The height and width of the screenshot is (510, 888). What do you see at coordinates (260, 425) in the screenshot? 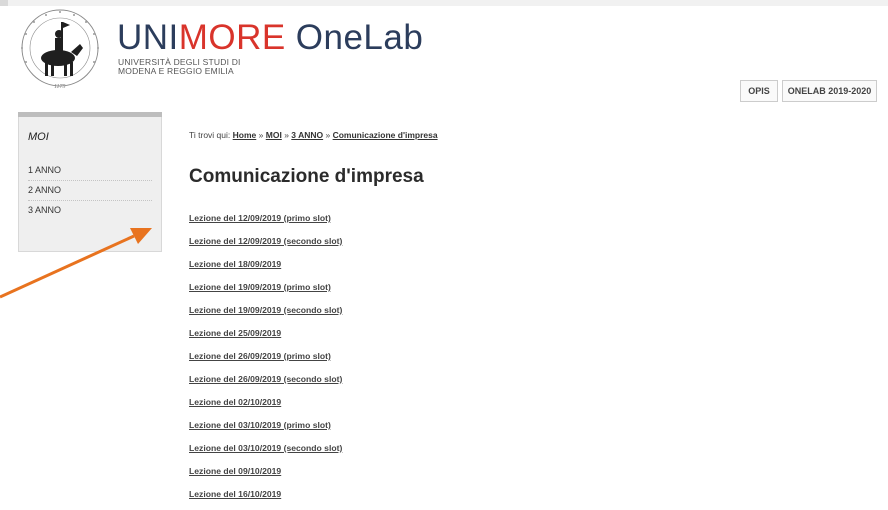
I see `lesson-link: Lezione del 03/10/2019 (primo slot)` at bounding box center [260, 425].